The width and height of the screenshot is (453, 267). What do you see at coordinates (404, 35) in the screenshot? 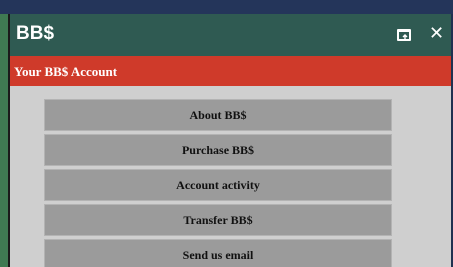
I see `popout-icon` at bounding box center [404, 35].